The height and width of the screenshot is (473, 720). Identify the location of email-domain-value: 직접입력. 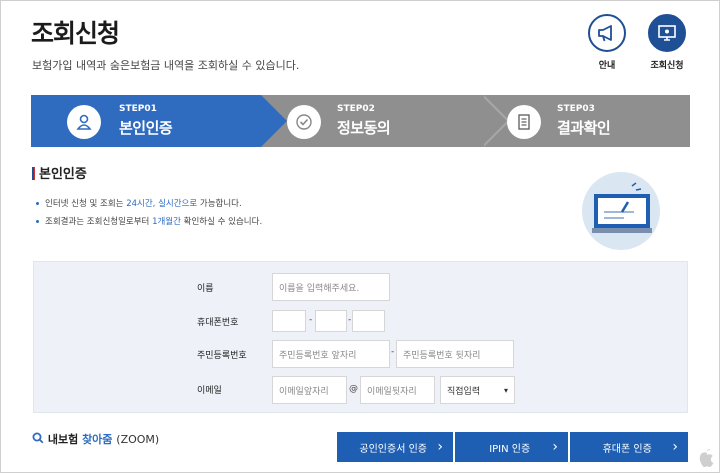
(464, 391).